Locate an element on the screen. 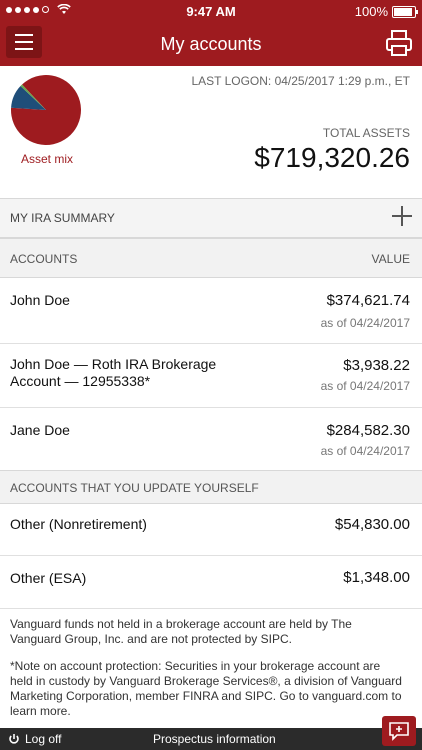 The width and height of the screenshot is (422, 750). battery-indicator: 100% is located at coordinates (386, 11).